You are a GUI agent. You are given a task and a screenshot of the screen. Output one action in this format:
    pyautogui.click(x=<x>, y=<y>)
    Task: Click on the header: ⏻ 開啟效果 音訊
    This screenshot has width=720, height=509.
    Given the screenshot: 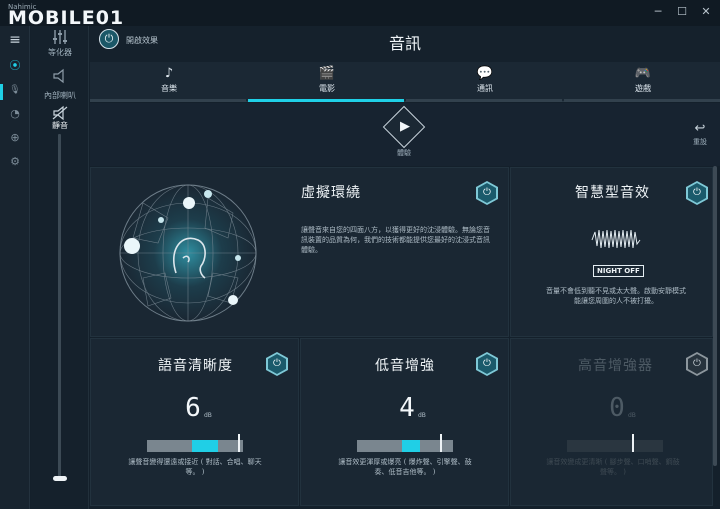 What is the action you would take?
    pyautogui.click(x=405, y=44)
    